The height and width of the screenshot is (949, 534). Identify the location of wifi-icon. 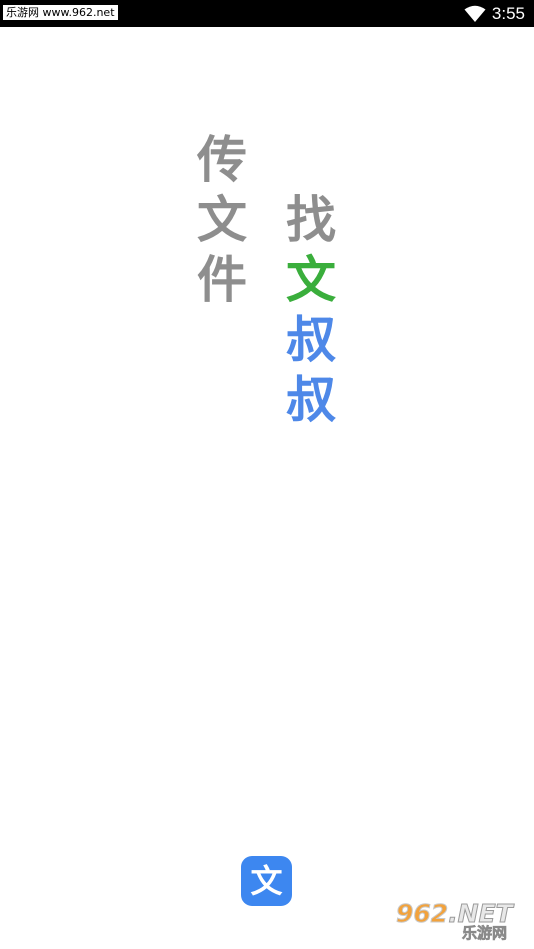
(475, 13).